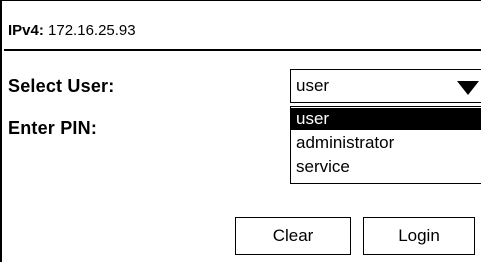 The width and height of the screenshot is (481, 262). Describe the element at coordinates (419, 236) in the screenshot. I see `login-button: Login` at that location.